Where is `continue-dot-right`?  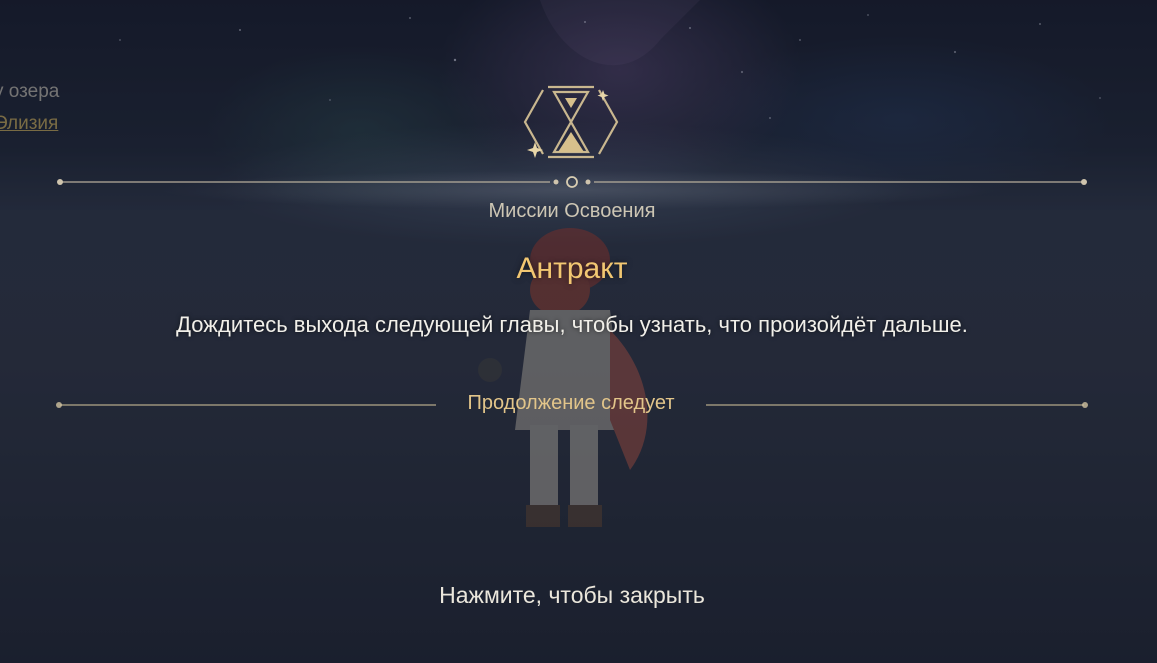
continue-dot-right is located at coordinates (1085, 405).